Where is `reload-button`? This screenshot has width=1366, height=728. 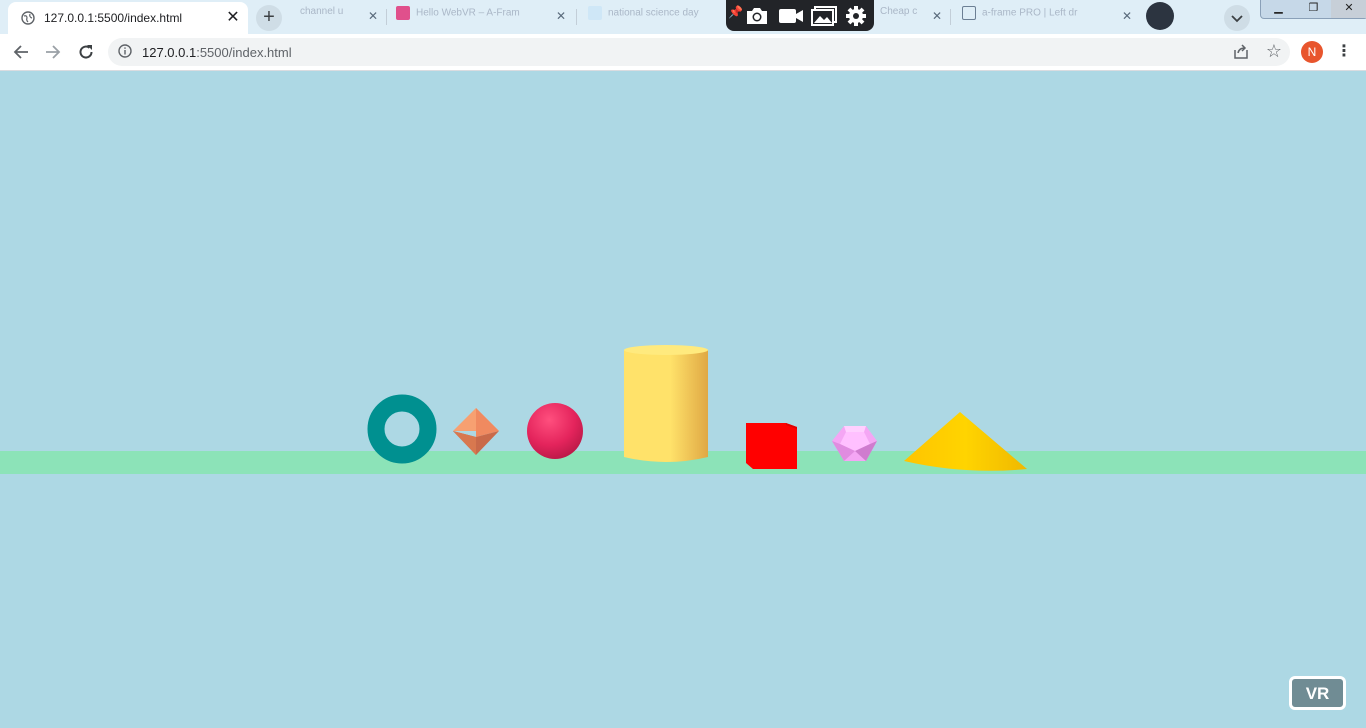 reload-button is located at coordinates (86, 52).